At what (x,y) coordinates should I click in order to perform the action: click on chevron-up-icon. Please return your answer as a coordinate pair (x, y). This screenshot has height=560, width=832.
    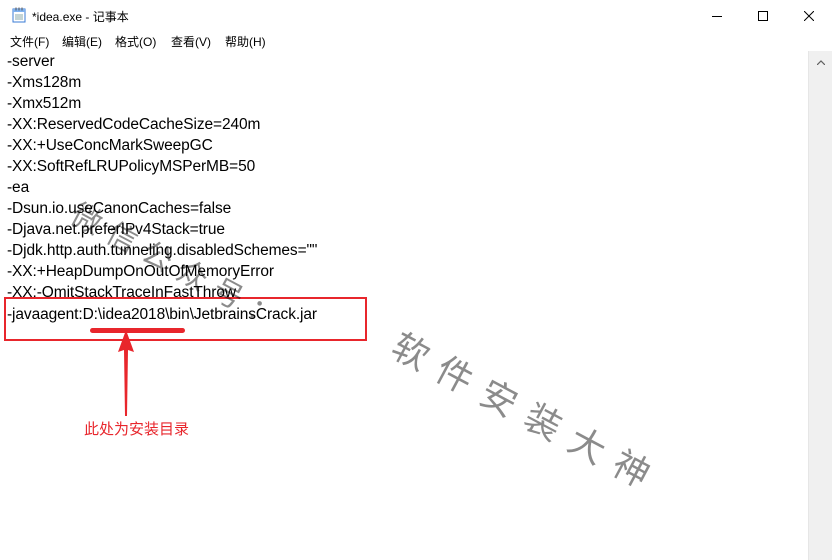
    Looking at the image, I should click on (821, 59).